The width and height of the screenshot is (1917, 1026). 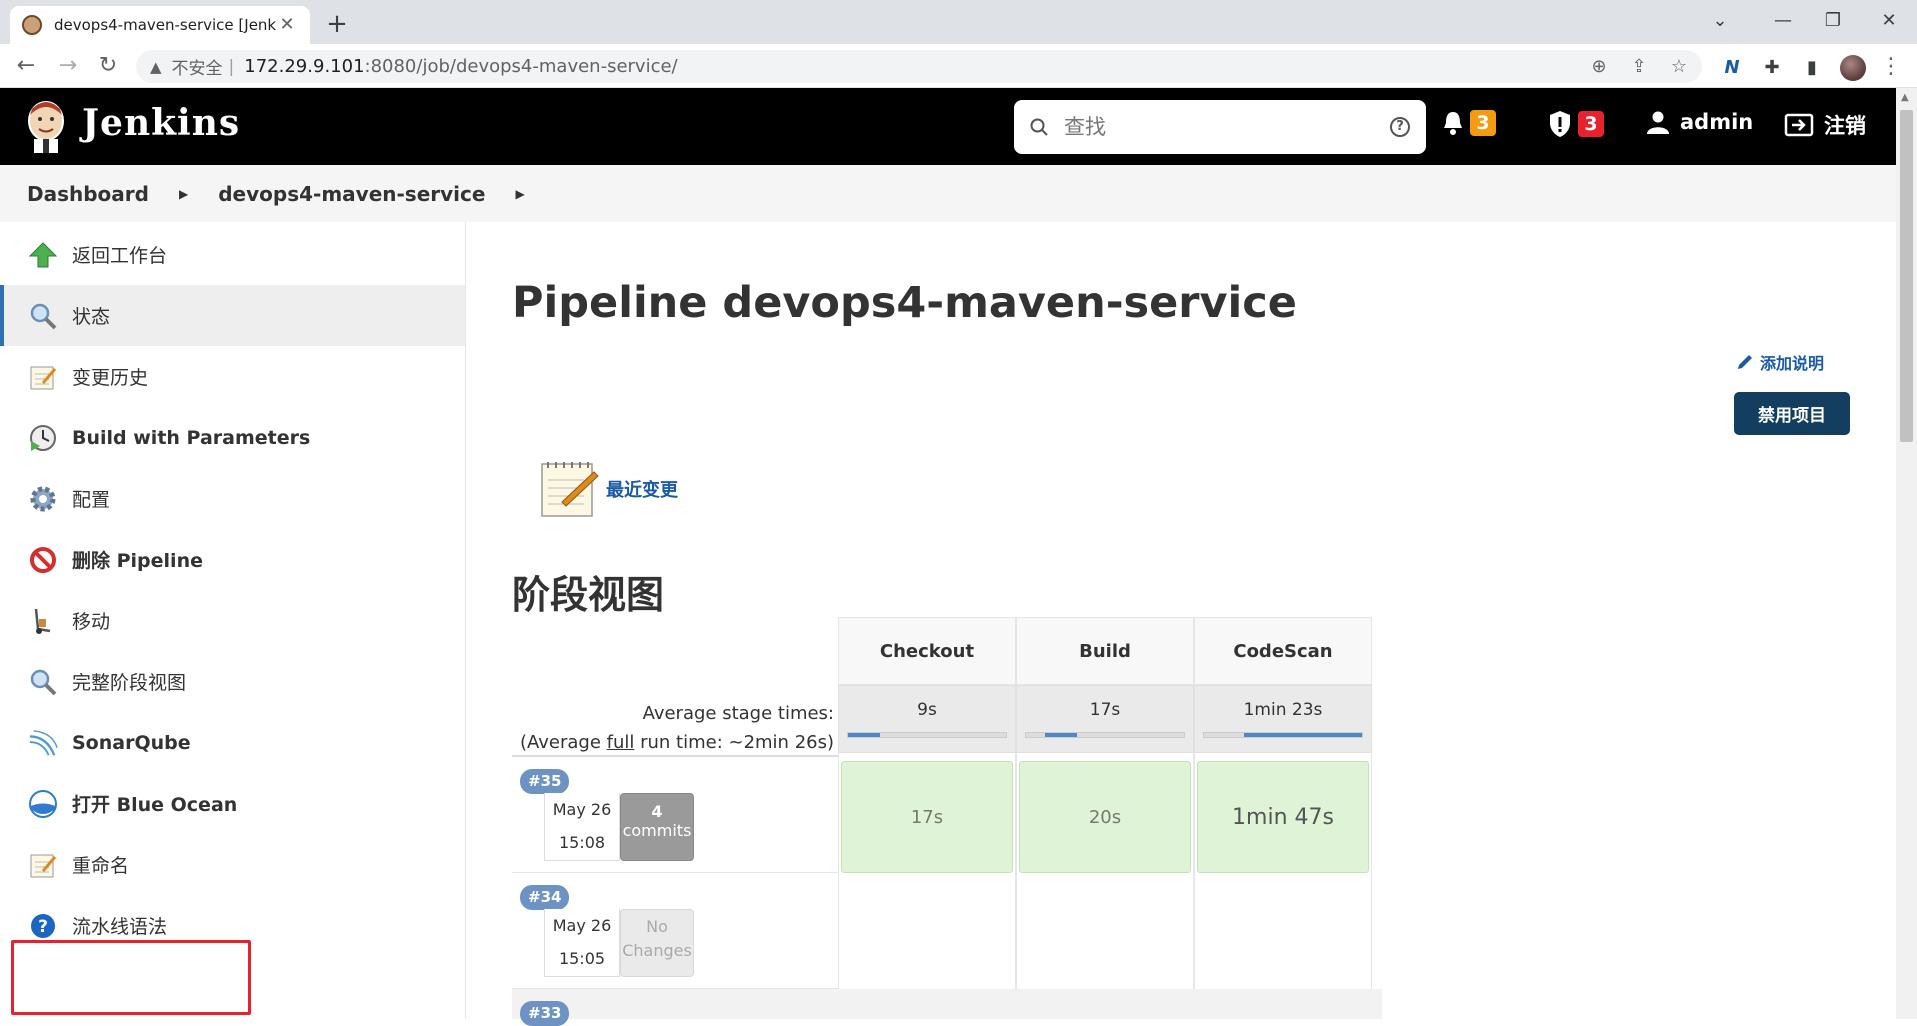 What do you see at coordinates (46, 126) in the screenshot?
I see `jenkins-logo-icon` at bounding box center [46, 126].